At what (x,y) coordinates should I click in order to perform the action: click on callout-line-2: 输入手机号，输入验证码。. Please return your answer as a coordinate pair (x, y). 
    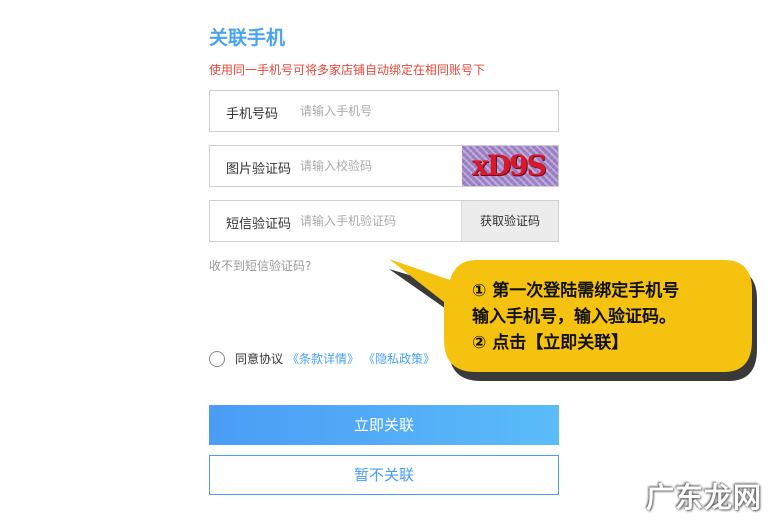
    Looking at the image, I should click on (574, 317).